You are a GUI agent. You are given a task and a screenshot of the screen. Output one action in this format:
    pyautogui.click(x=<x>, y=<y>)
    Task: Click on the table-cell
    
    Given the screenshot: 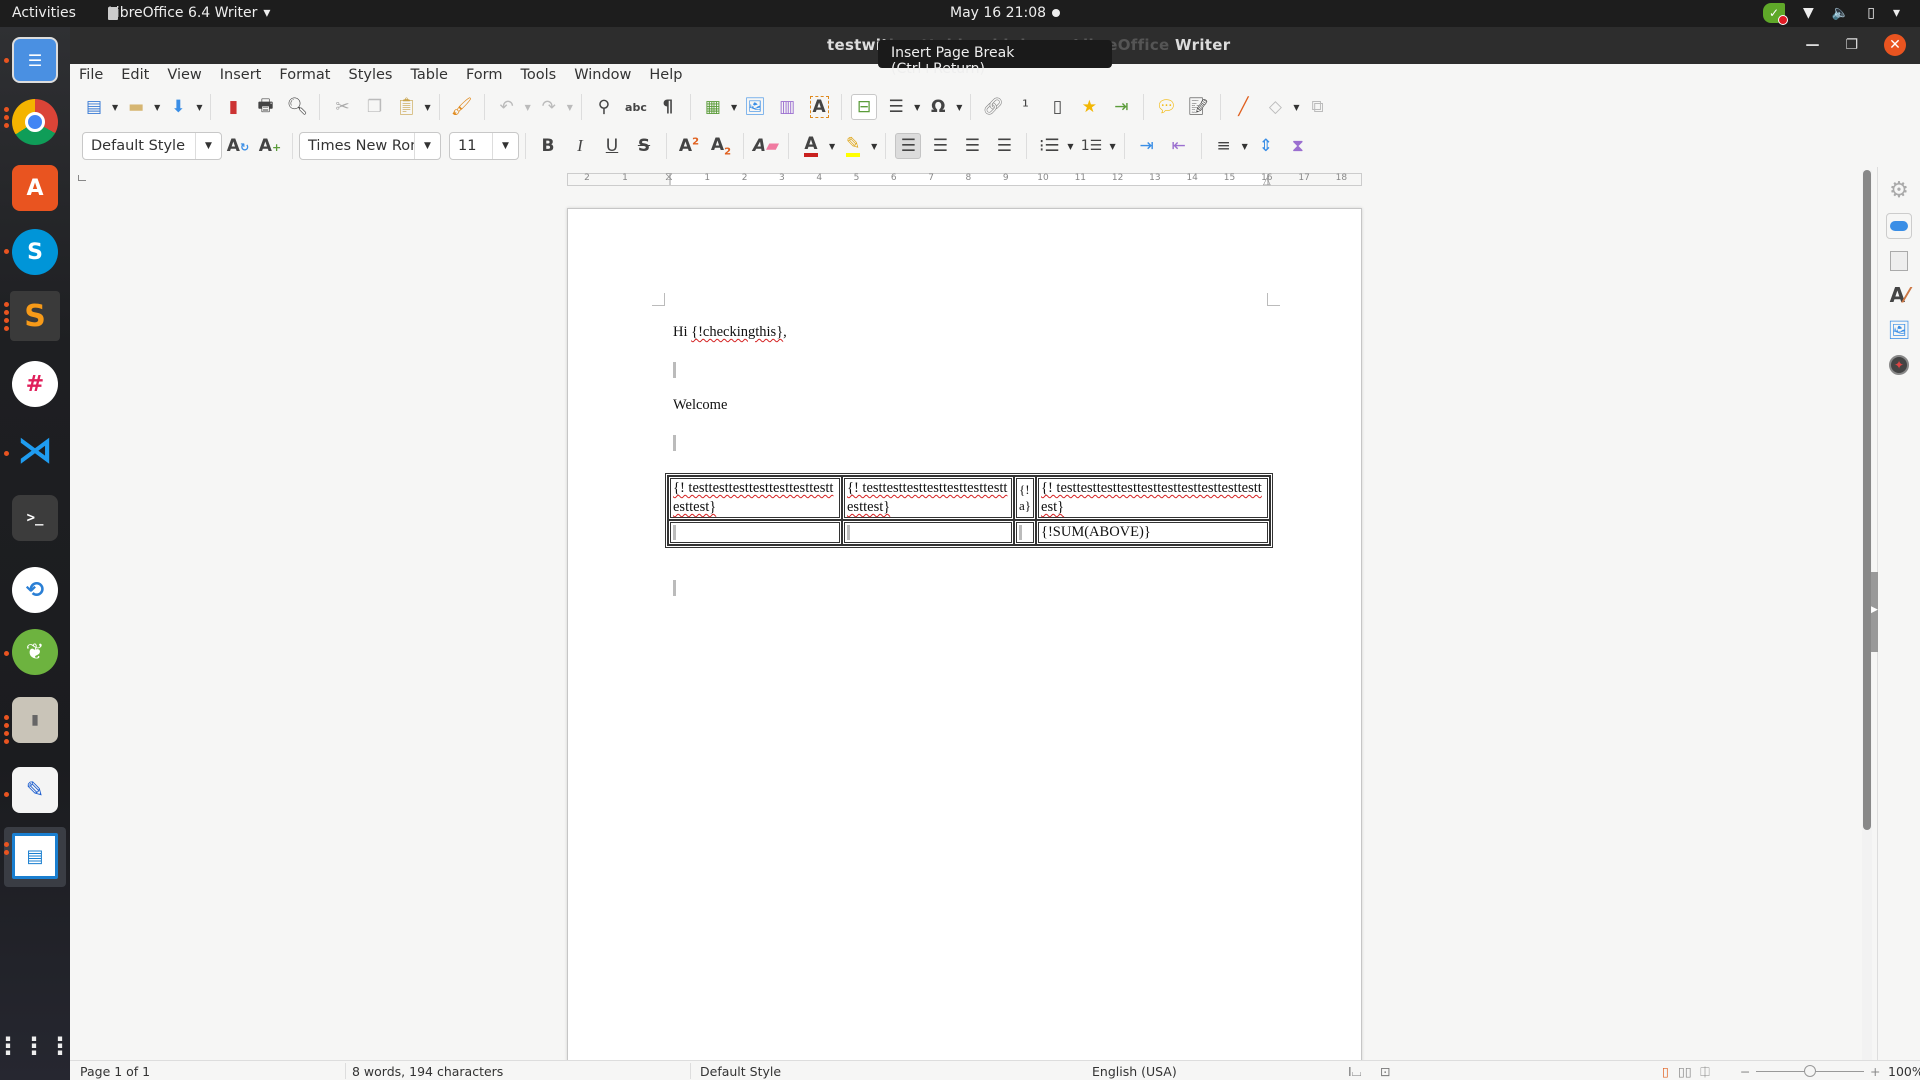 What is the action you would take?
    pyautogui.click(x=1025, y=532)
    